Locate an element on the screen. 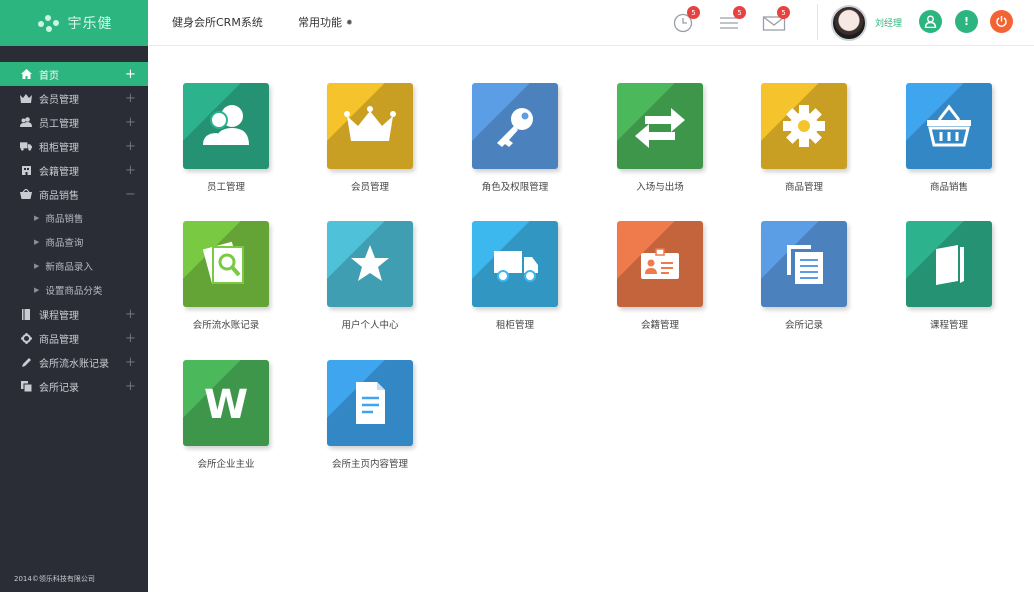  tile-course-management: 课程管理 is located at coordinates (949, 276).